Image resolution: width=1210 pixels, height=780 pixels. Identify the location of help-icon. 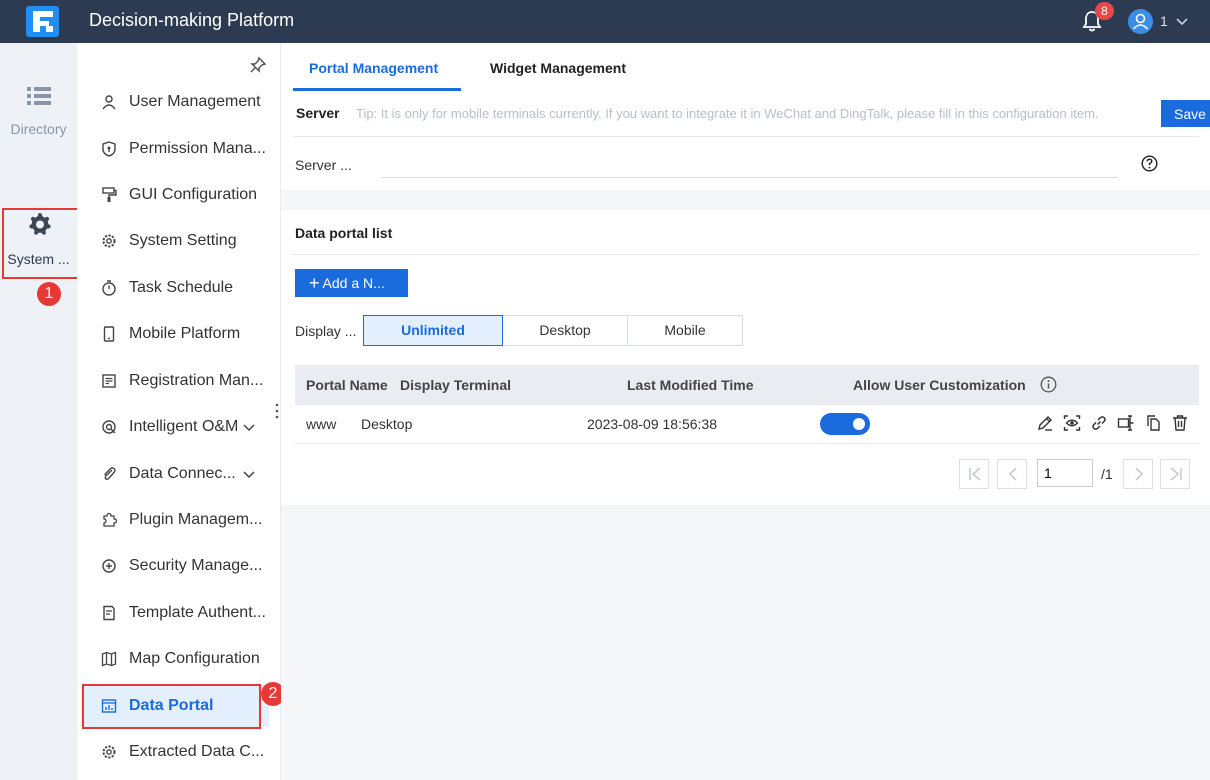
(1149, 163).